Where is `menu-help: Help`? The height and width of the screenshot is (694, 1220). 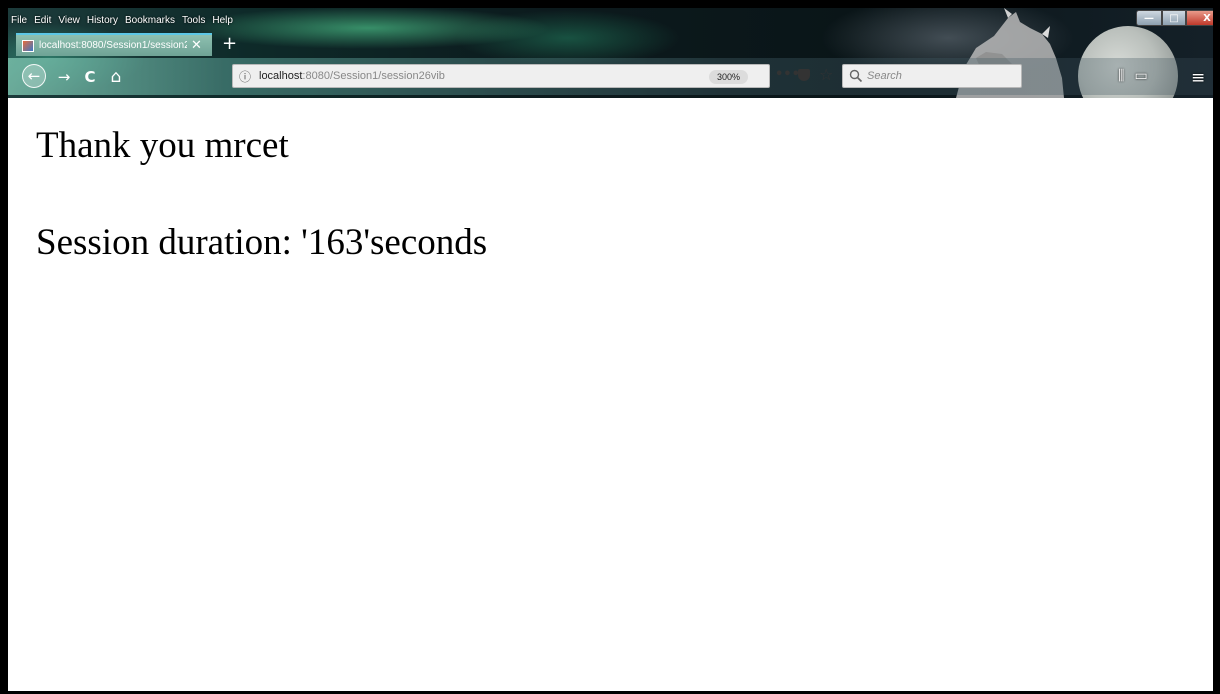
menu-help: Help is located at coordinates (222, 21).